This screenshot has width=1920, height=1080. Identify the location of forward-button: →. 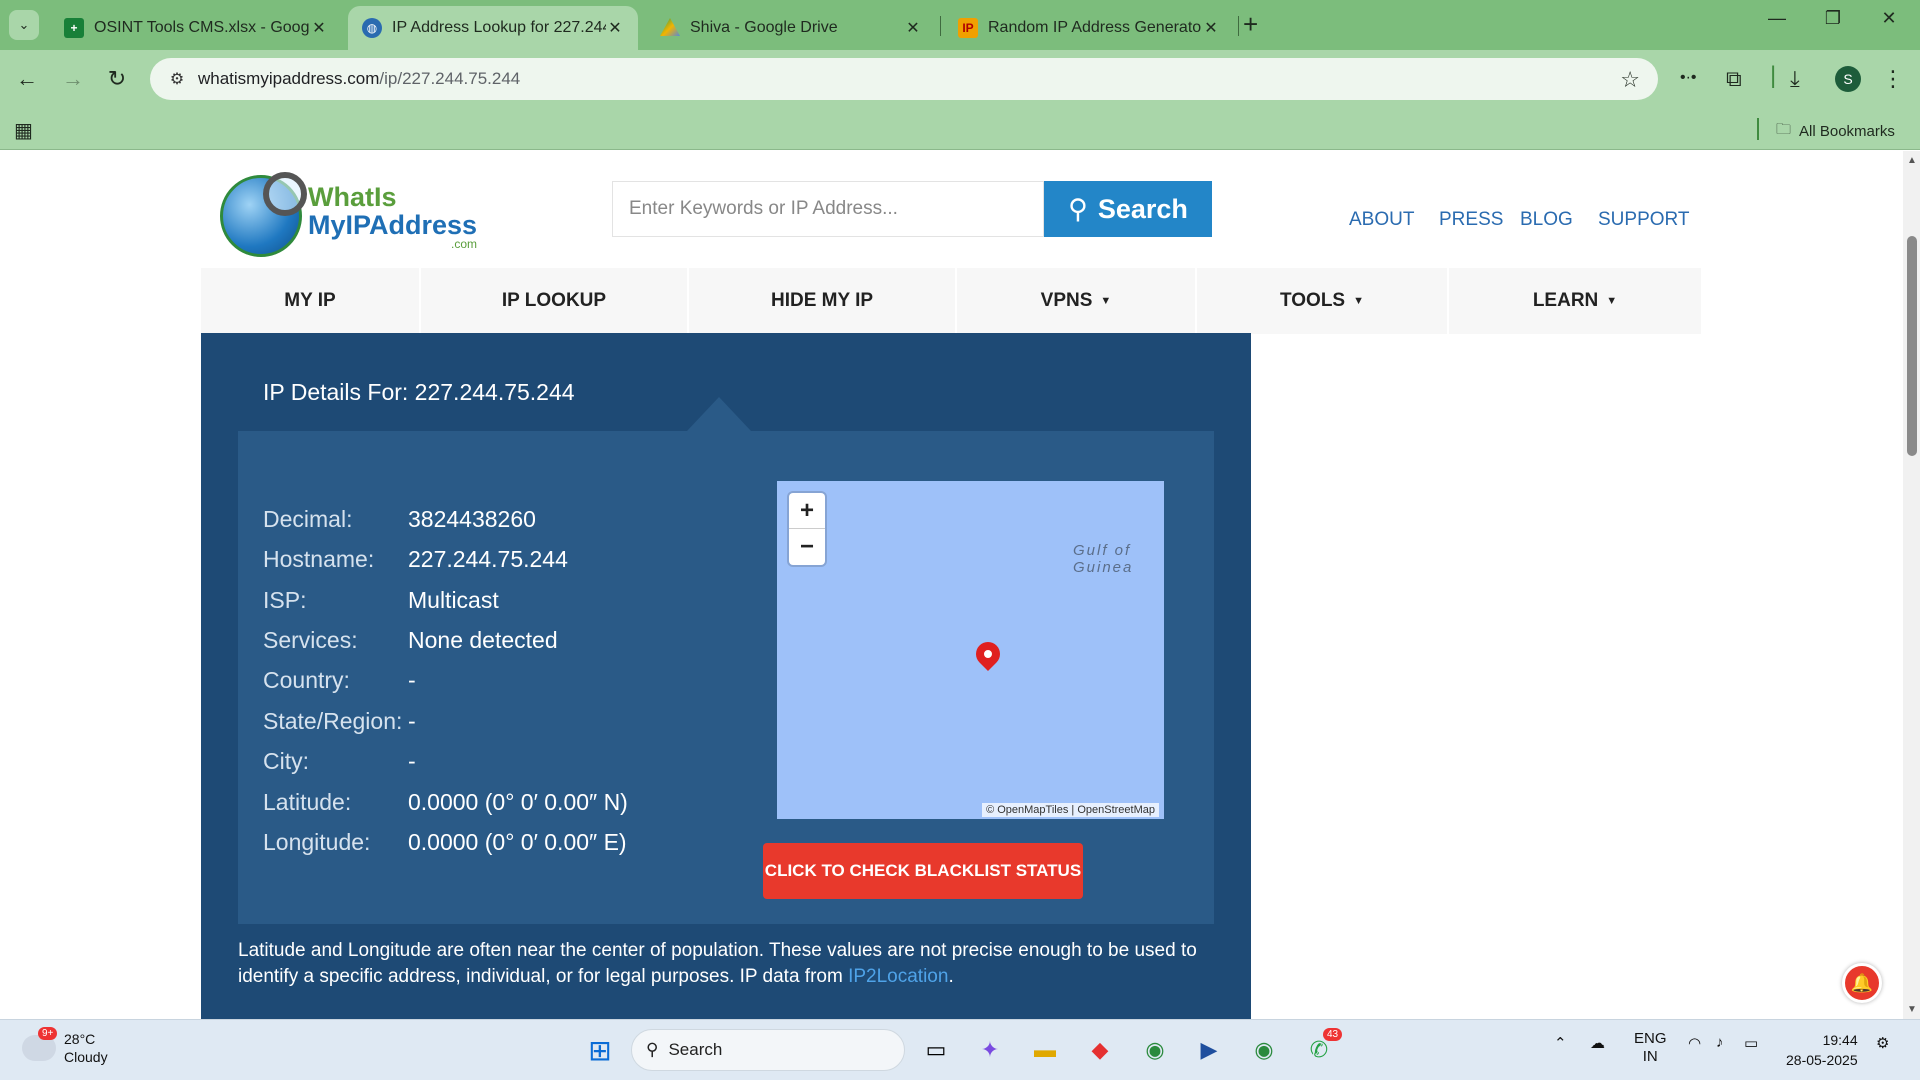
(73, 79).